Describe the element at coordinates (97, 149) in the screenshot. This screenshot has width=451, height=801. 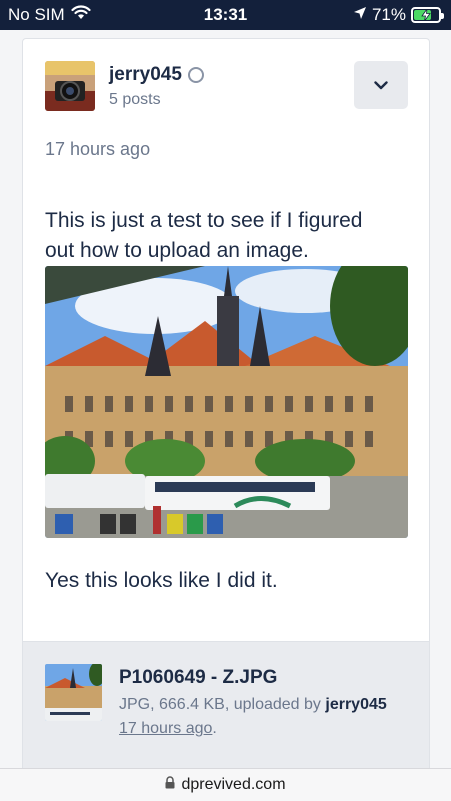
I see `post-timestamp: 17 hours ago` at that location.